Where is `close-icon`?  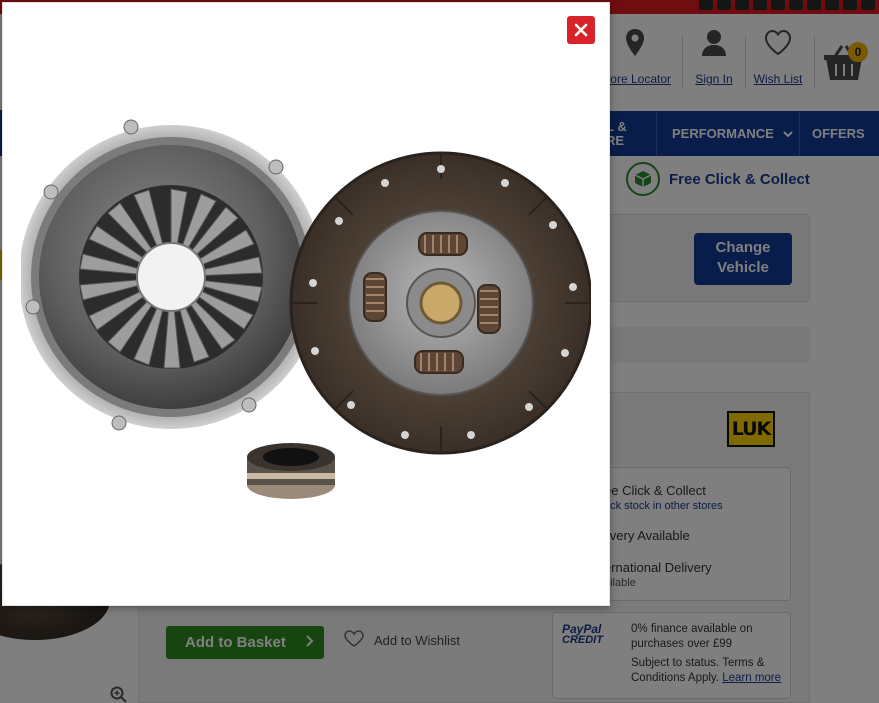
close-icon is located at coordinates (581, 30).